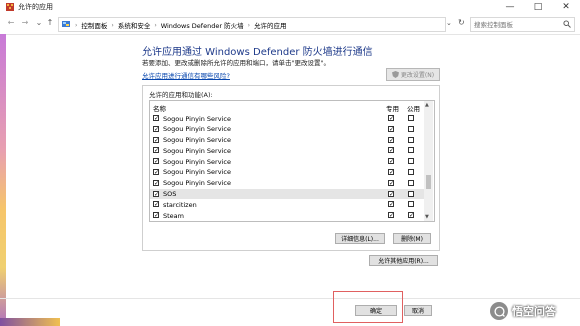 This screenshot has height=326, width=580. Describe the element at coordinates (287, 204) in the screenshot. I see `list-item: ✓ starcitizen ✓` at that location.